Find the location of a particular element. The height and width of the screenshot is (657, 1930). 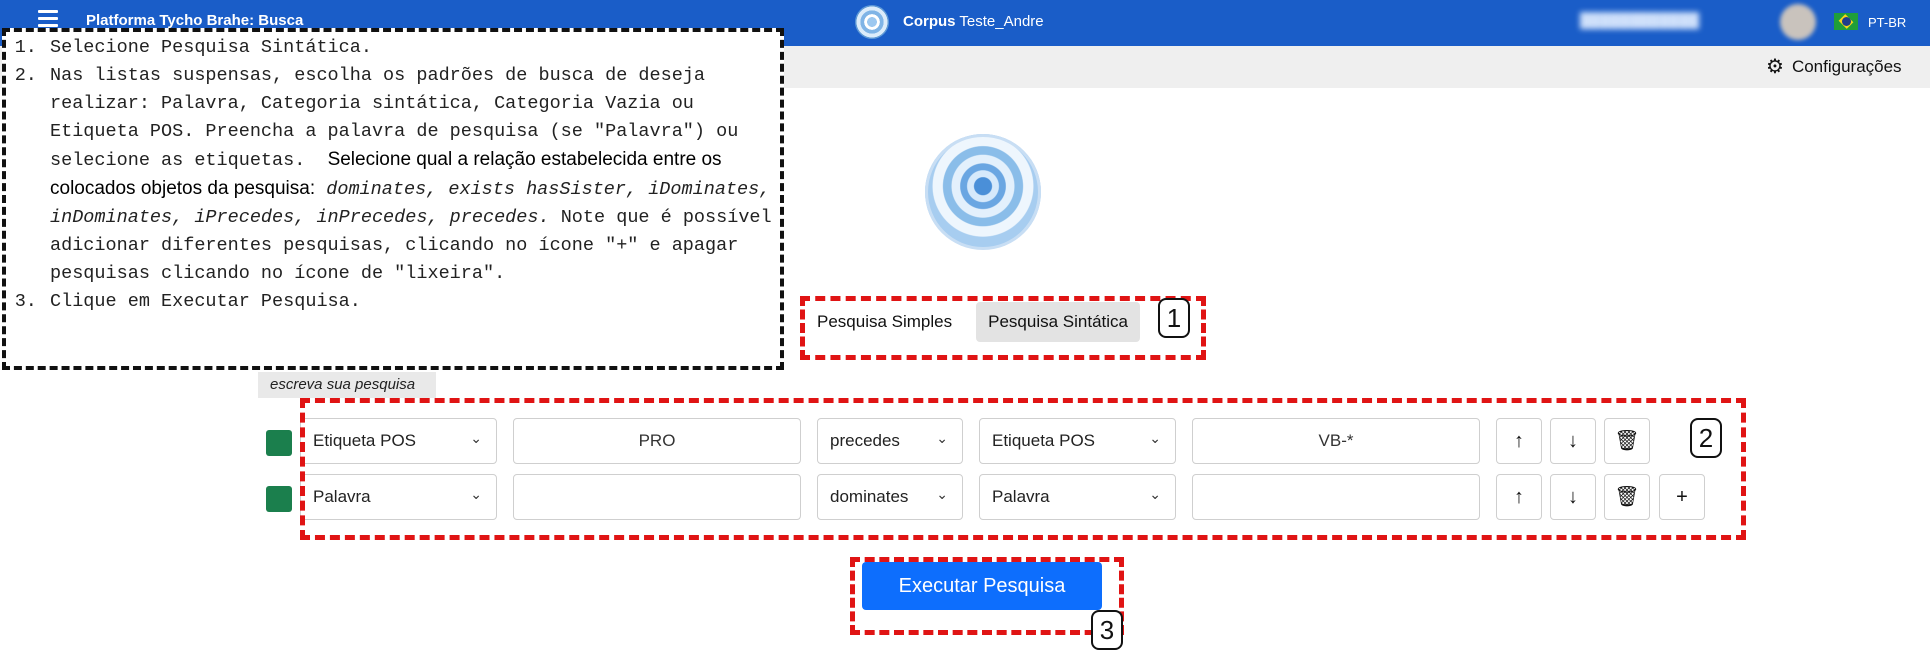

user-name-blurred: ████████████ is located at coordinates (1639, 20).